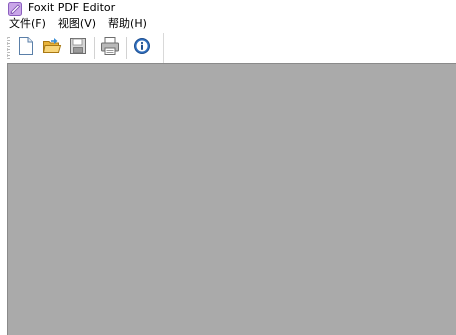 The image size is (456, 335). I want to click on toolbar-grip-handle, so click(8, 48).